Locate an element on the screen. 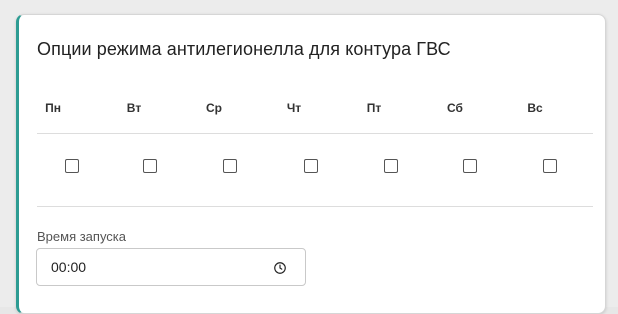  weekday-label-sun: Вс is located at coordinates (535, 108).